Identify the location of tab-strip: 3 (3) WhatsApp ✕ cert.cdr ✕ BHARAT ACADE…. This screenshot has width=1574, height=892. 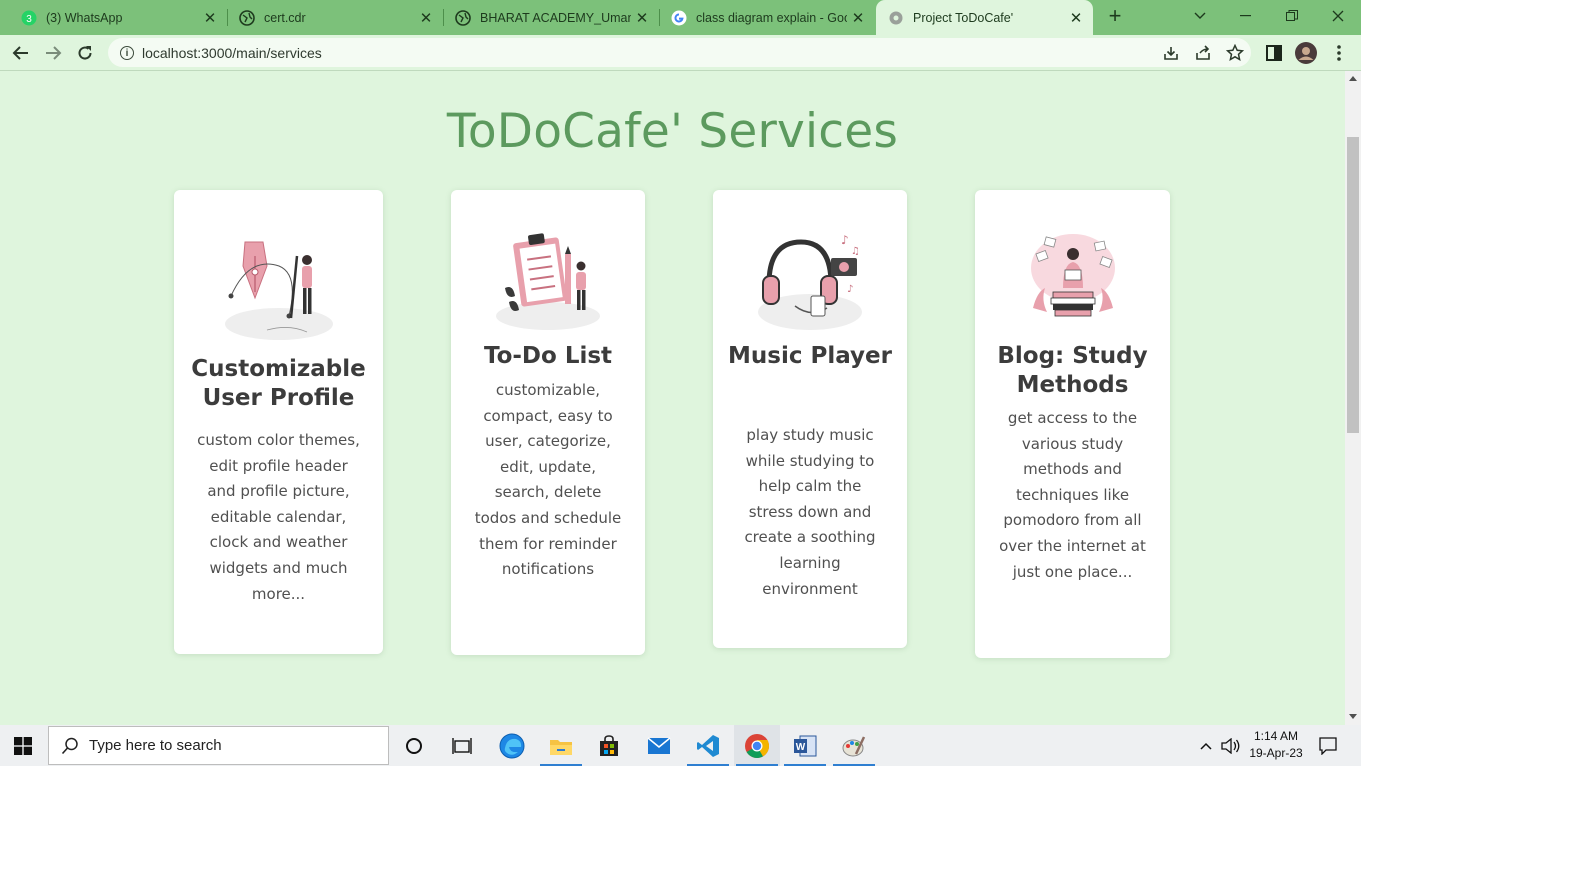
(680, 17).